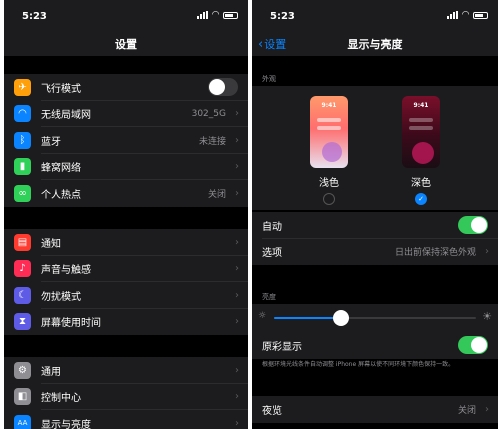 The width and height of the screenshot is (500, 429). Describe the element at coordinates (282, 347) in the screenshot. I see `true-tone-label: 原彩显示` at that location.